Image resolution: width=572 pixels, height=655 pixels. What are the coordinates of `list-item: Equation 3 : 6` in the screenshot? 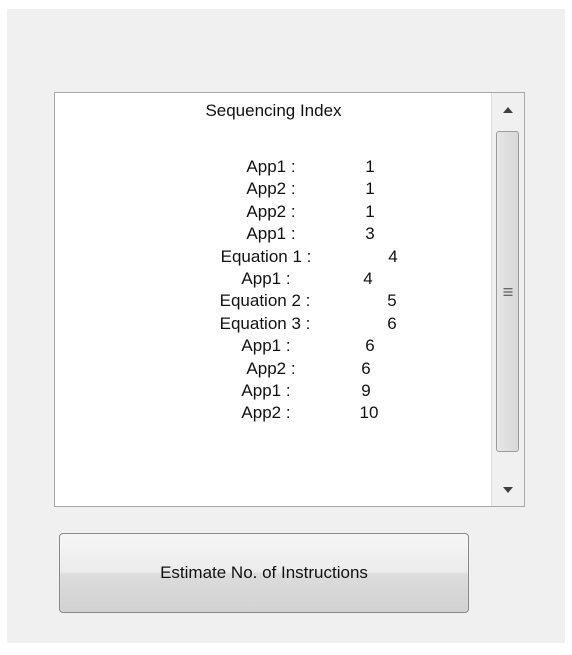 It's located at (273, 324).